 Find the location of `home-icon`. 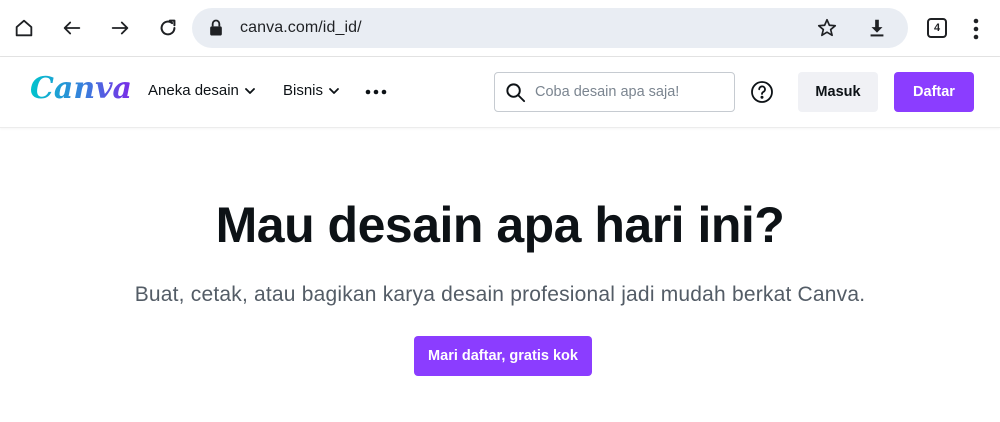

home-icon is located at coordinates (24, 28).